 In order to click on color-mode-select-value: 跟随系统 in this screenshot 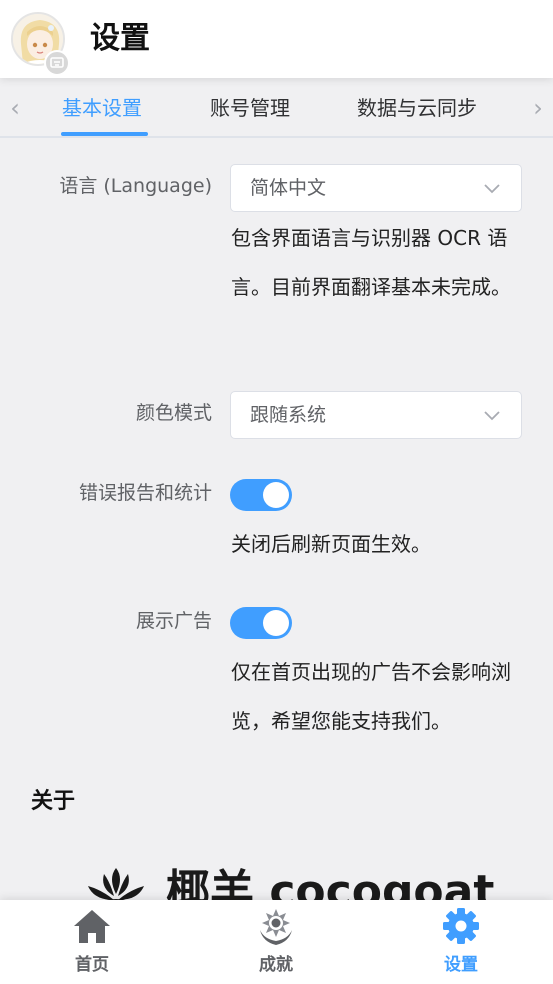, I will do `click(288, 415)`.